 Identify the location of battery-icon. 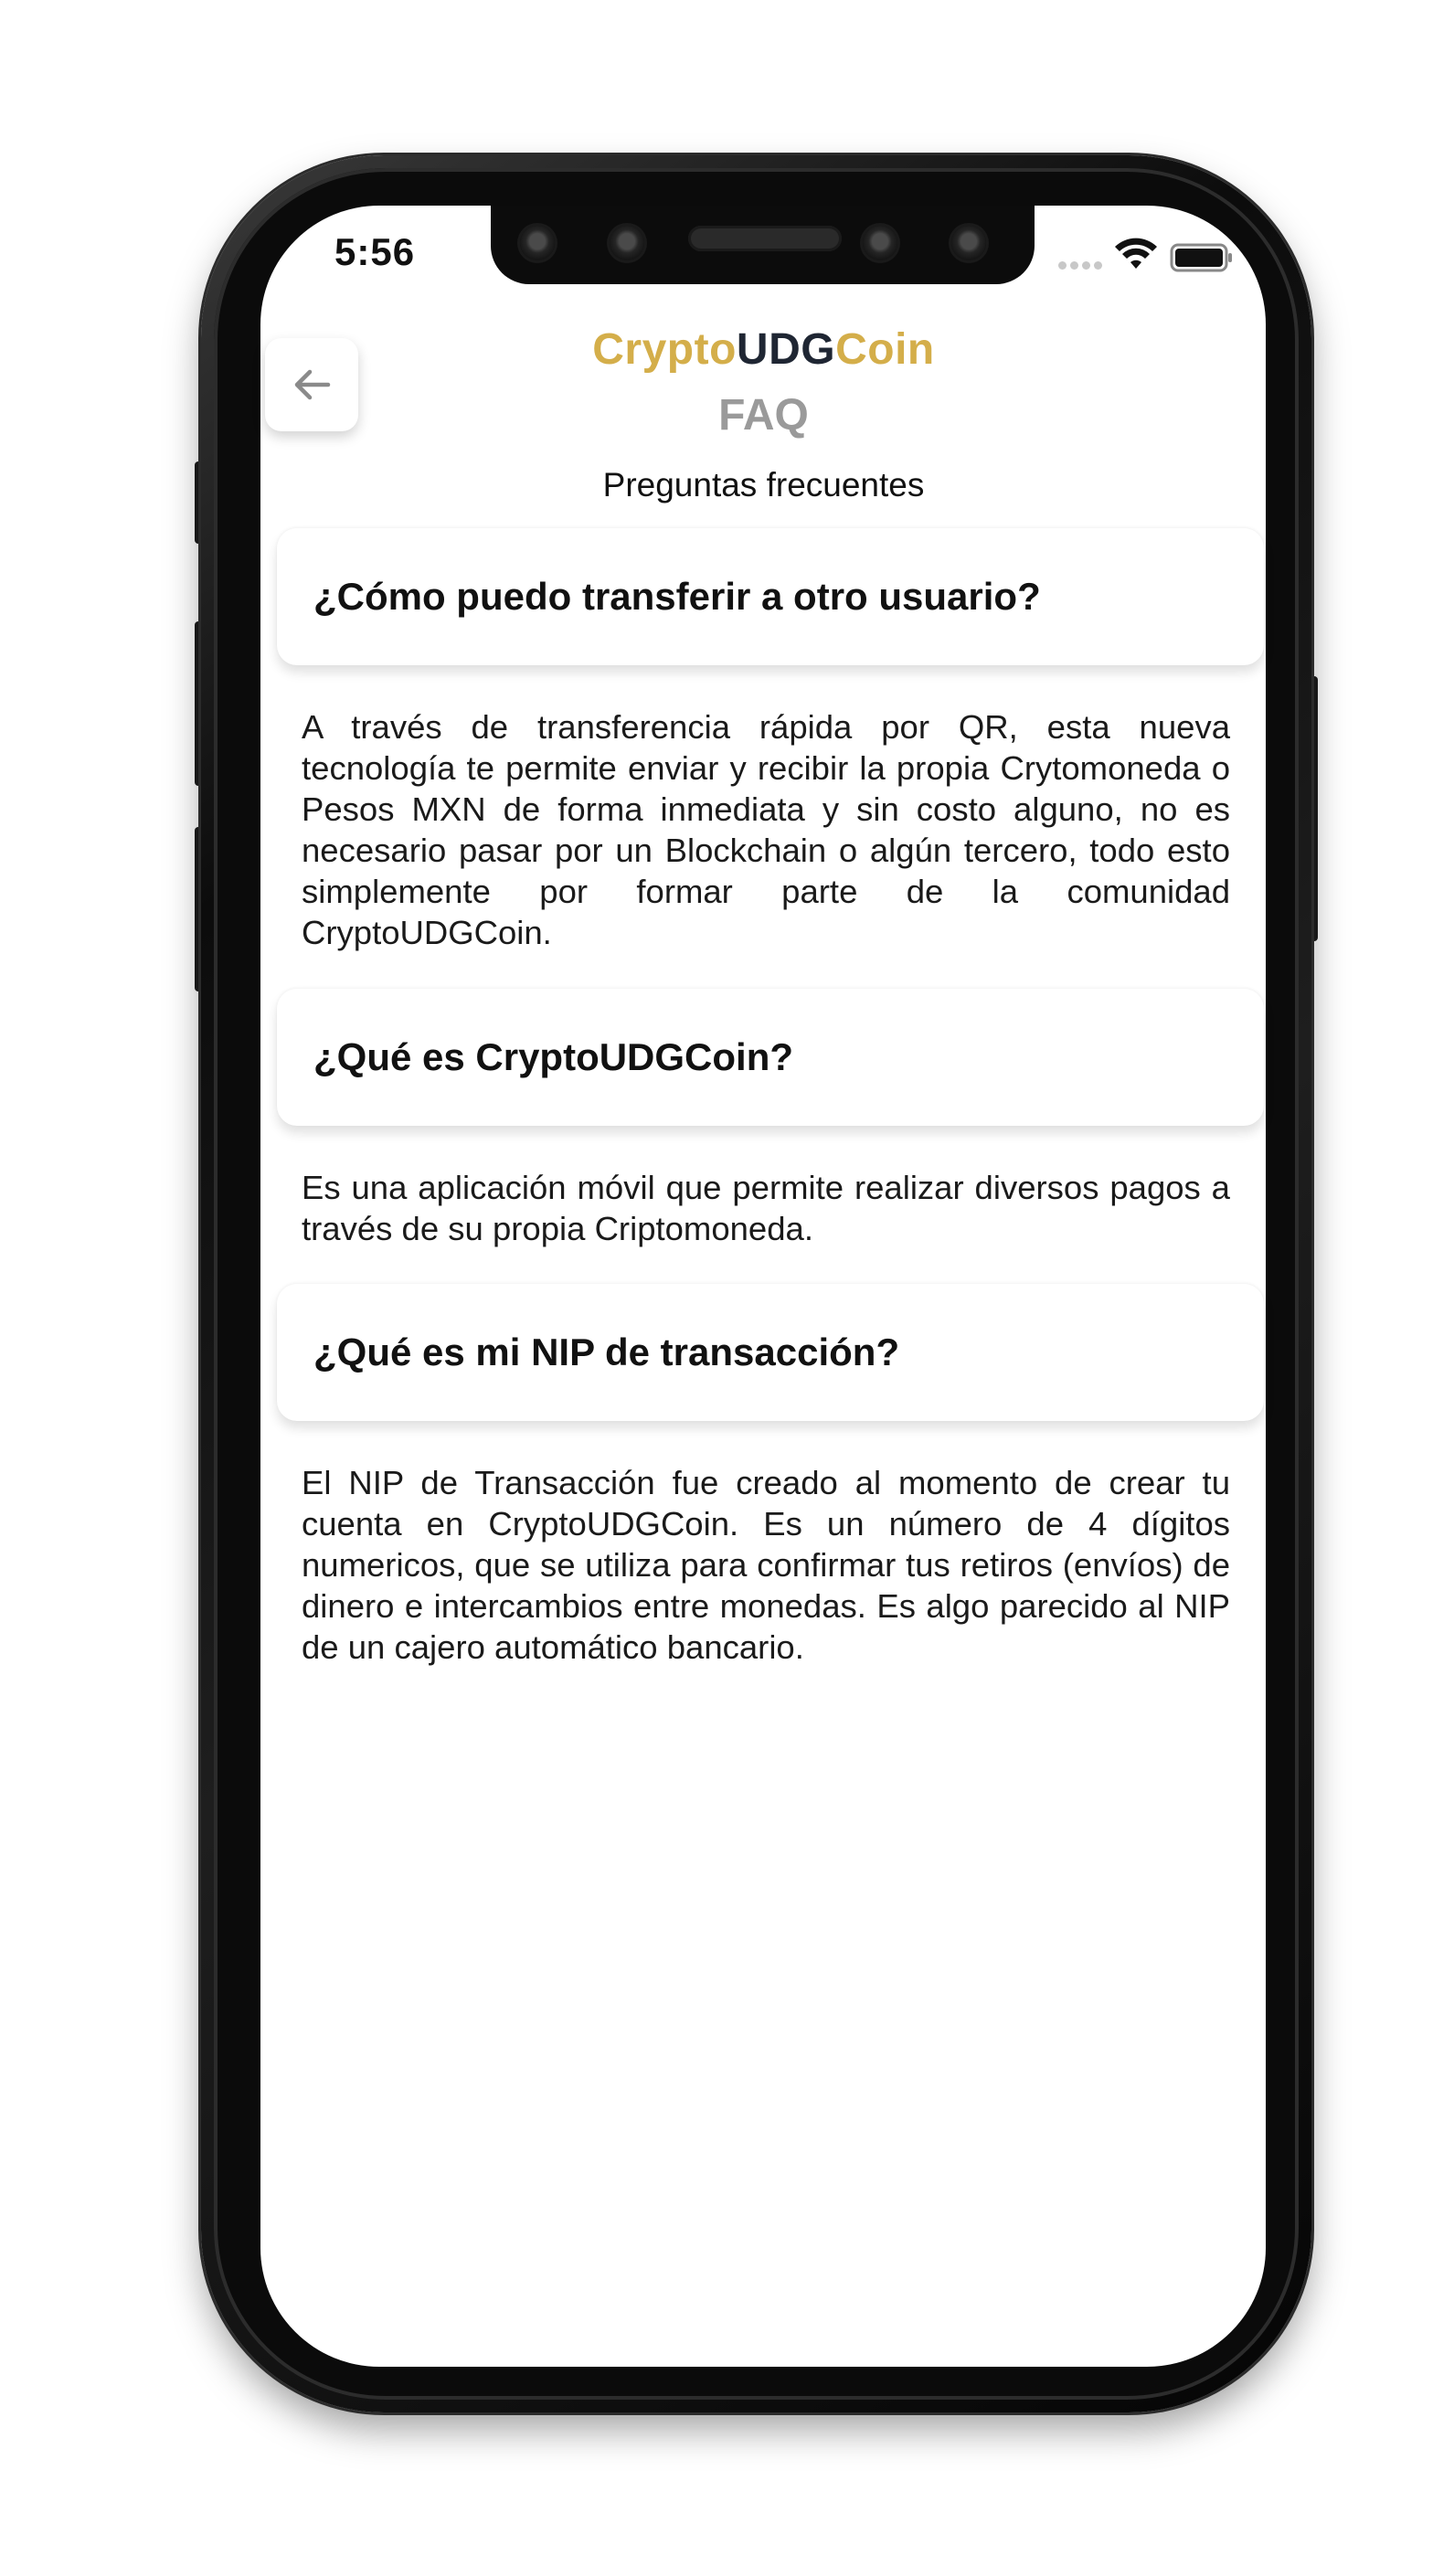
(1201, 257).